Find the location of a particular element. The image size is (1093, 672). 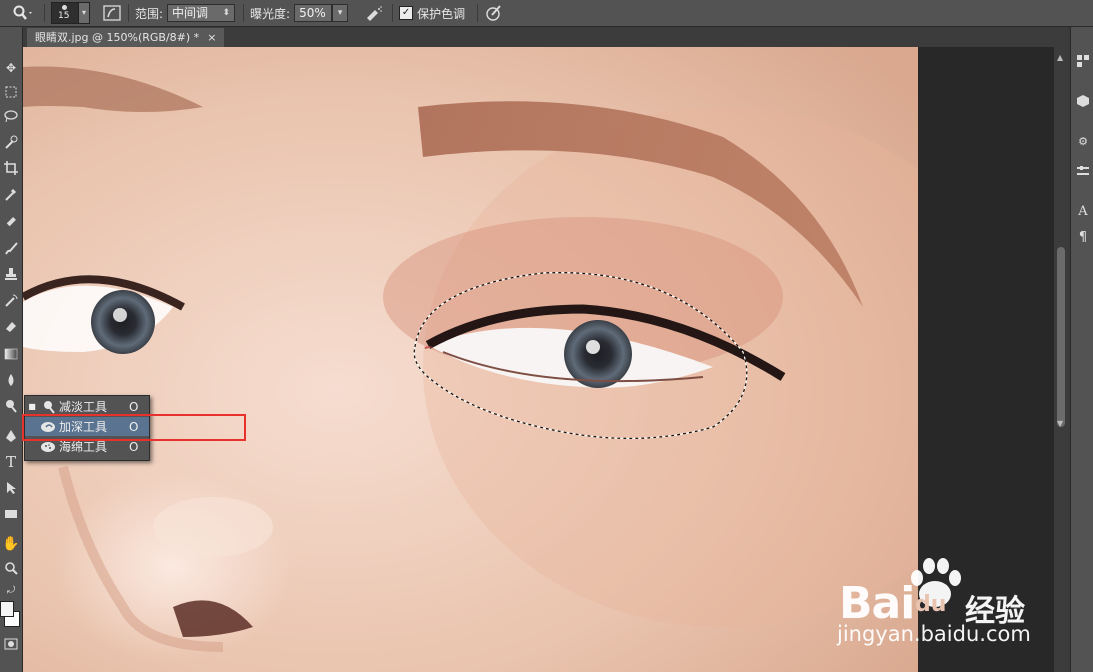

clone-stamp-icon is located at coordinates (11, 274).